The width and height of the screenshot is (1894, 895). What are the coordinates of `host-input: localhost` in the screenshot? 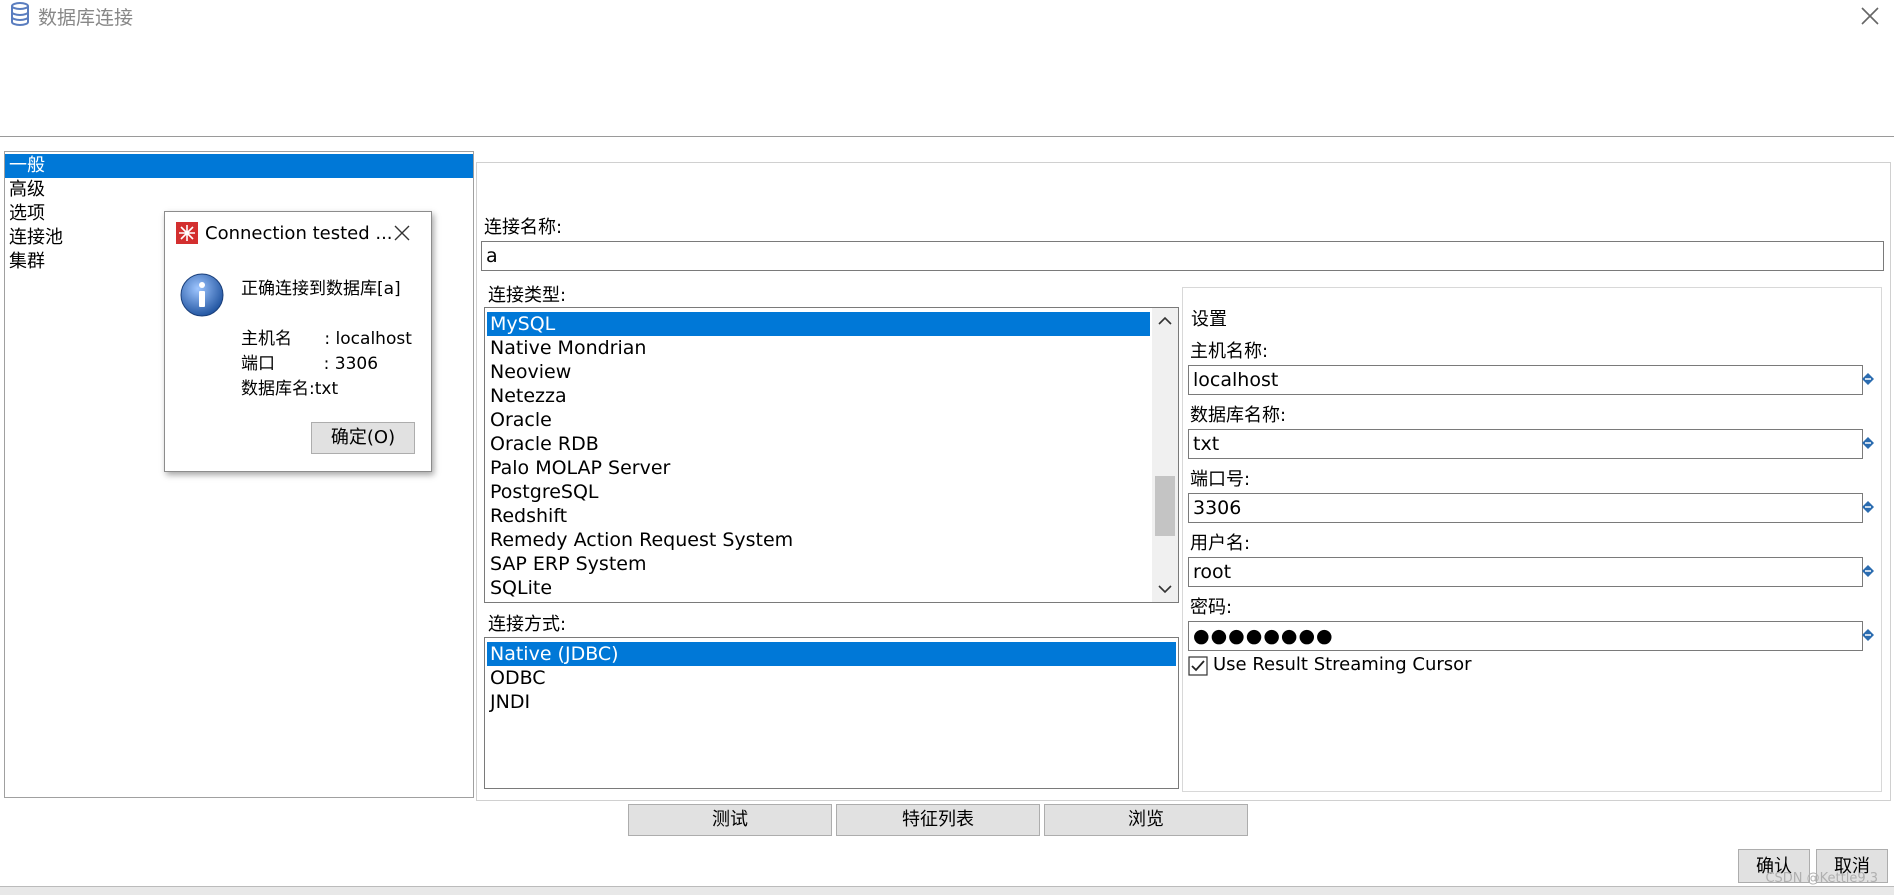 It's located at (1525, 380).